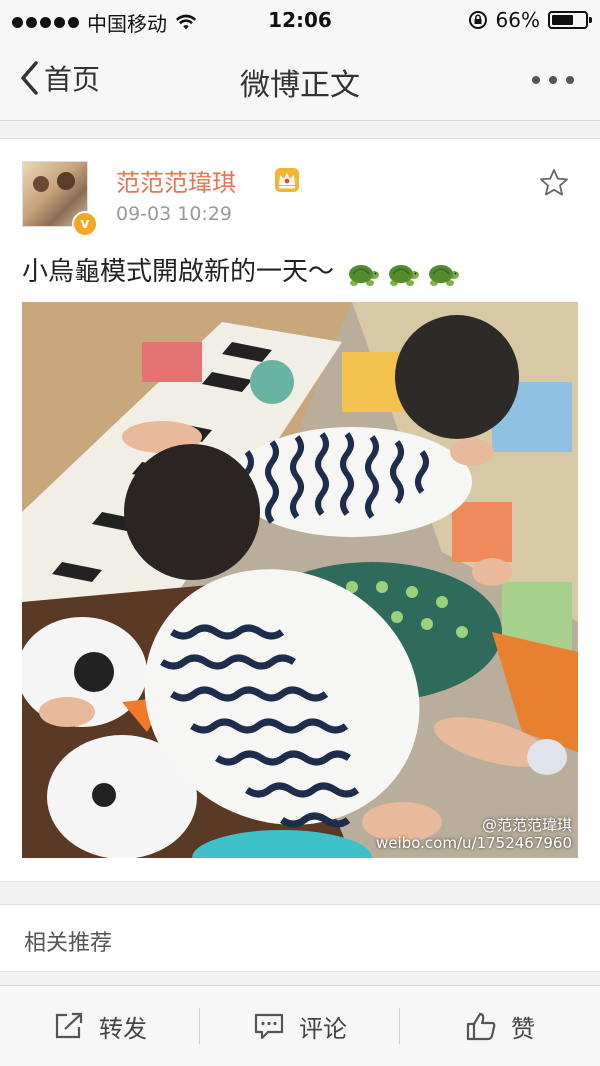 The image size is (600, 1066). I want to click on repost-label: 转发, so click(123, 1028).